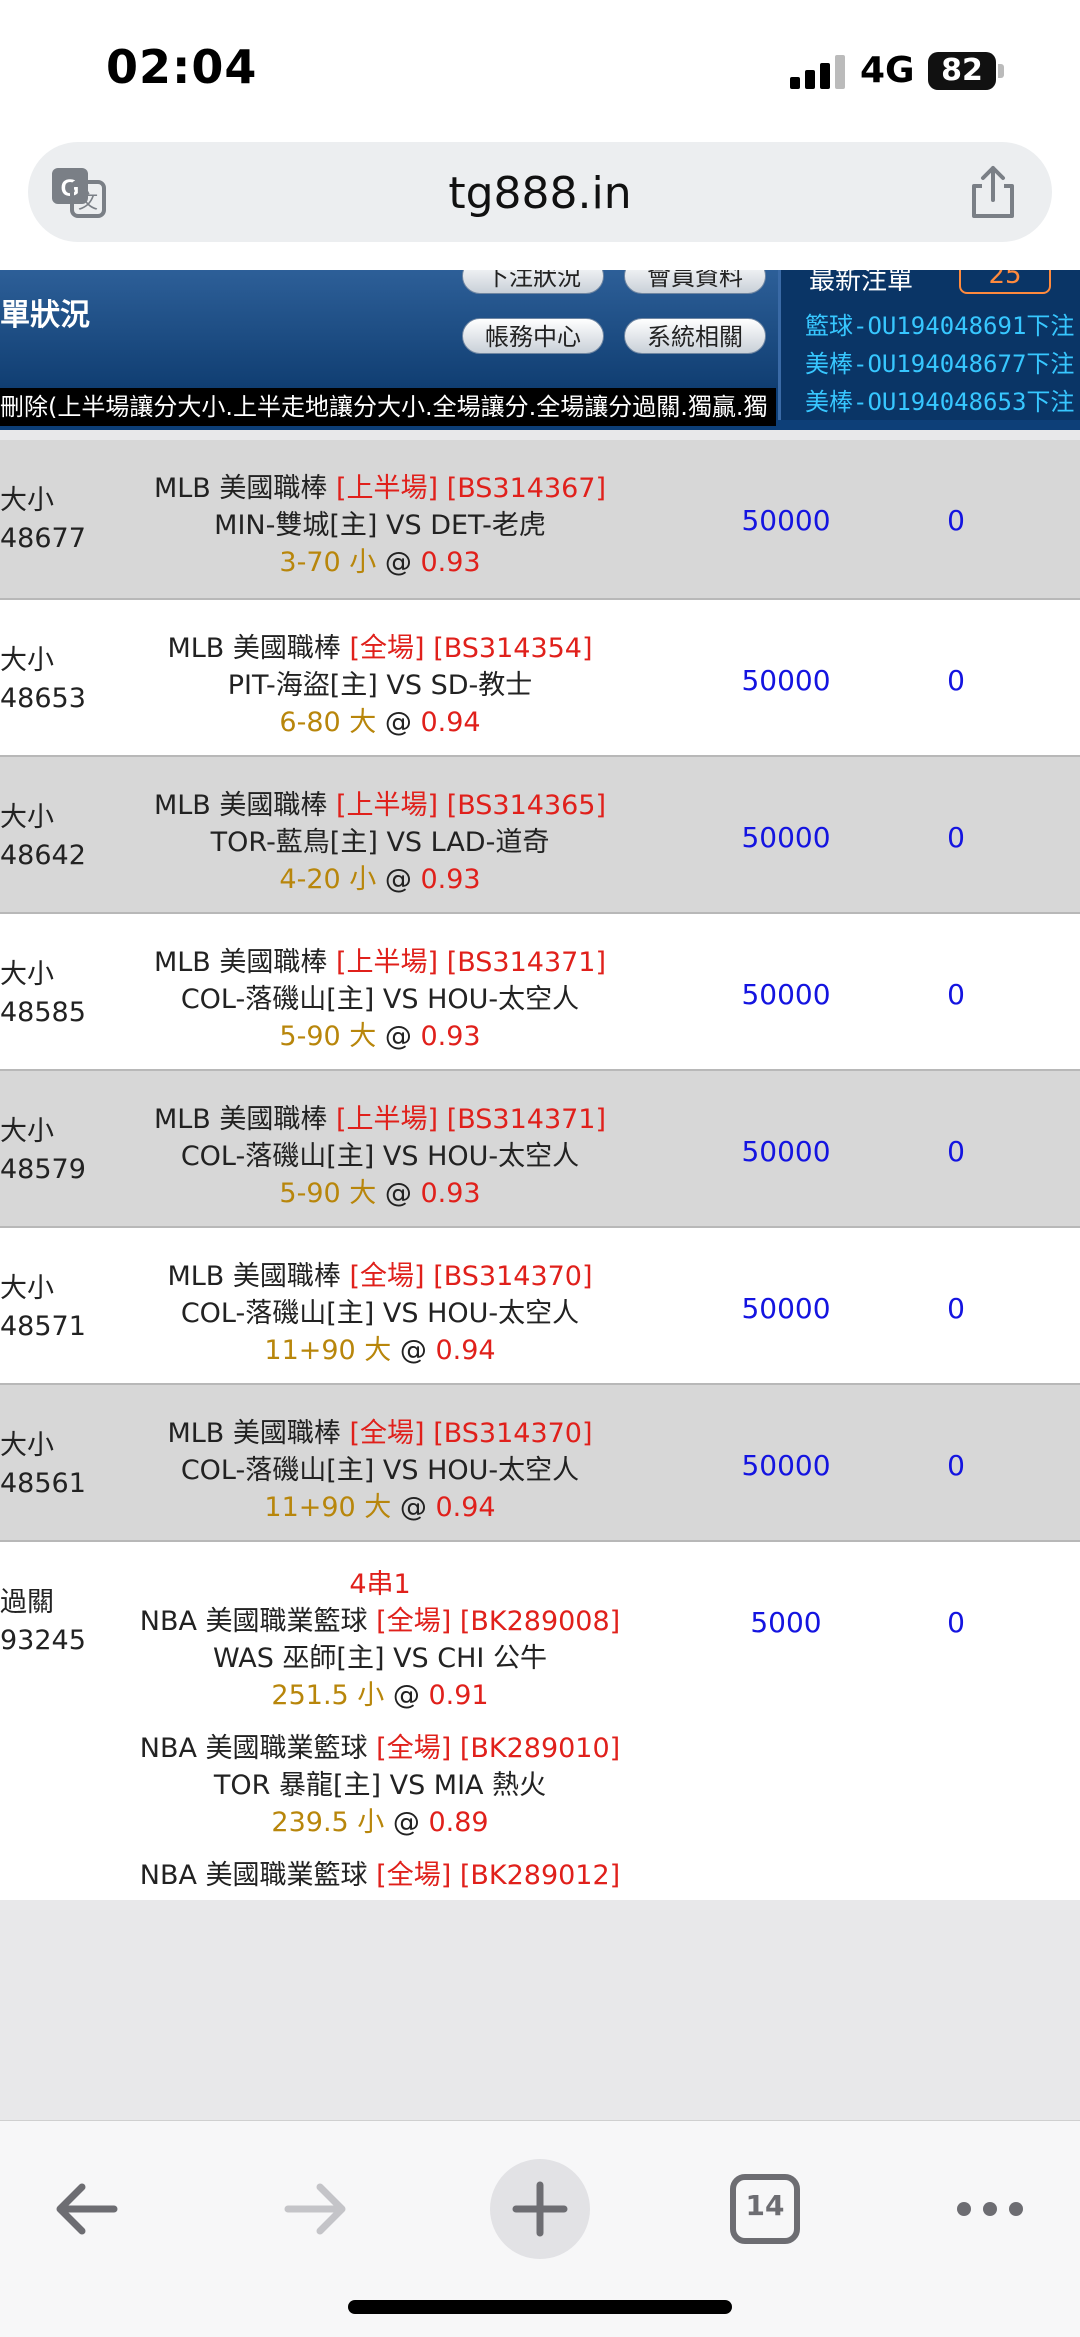  Describe the element at coordinates (380, 525) in the screenshot. I see `teams: MIN-雙城[主] VS DET-老虎` at that location.